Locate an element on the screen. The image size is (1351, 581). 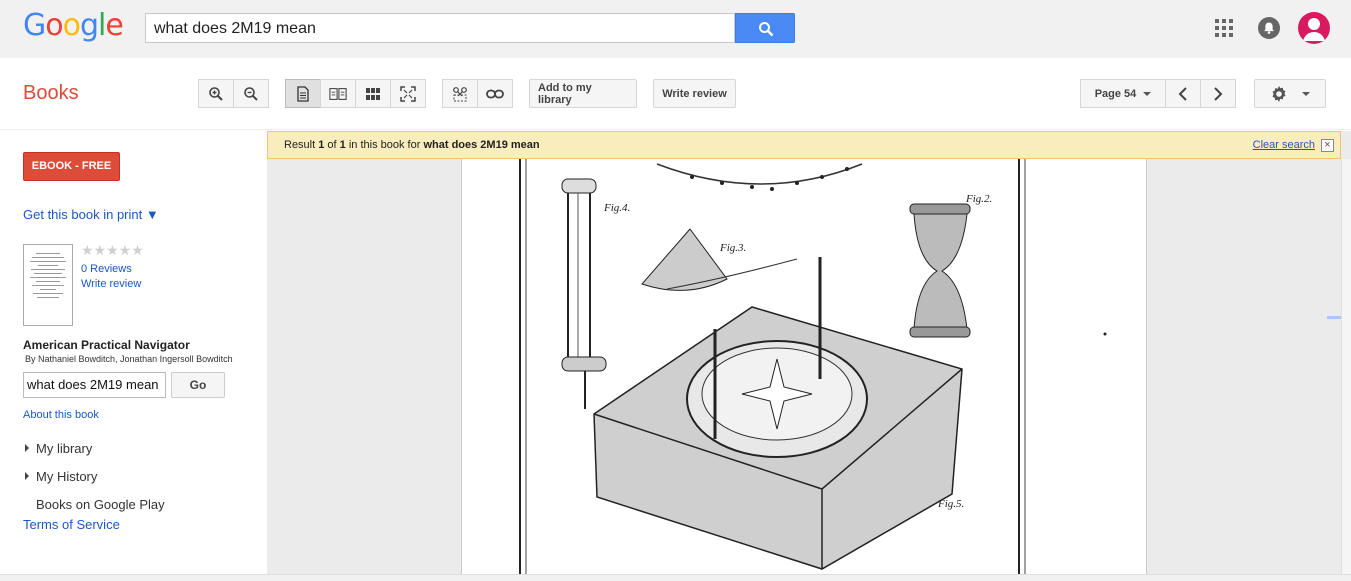
close-icon: × is located at coordinates (1327, 145).